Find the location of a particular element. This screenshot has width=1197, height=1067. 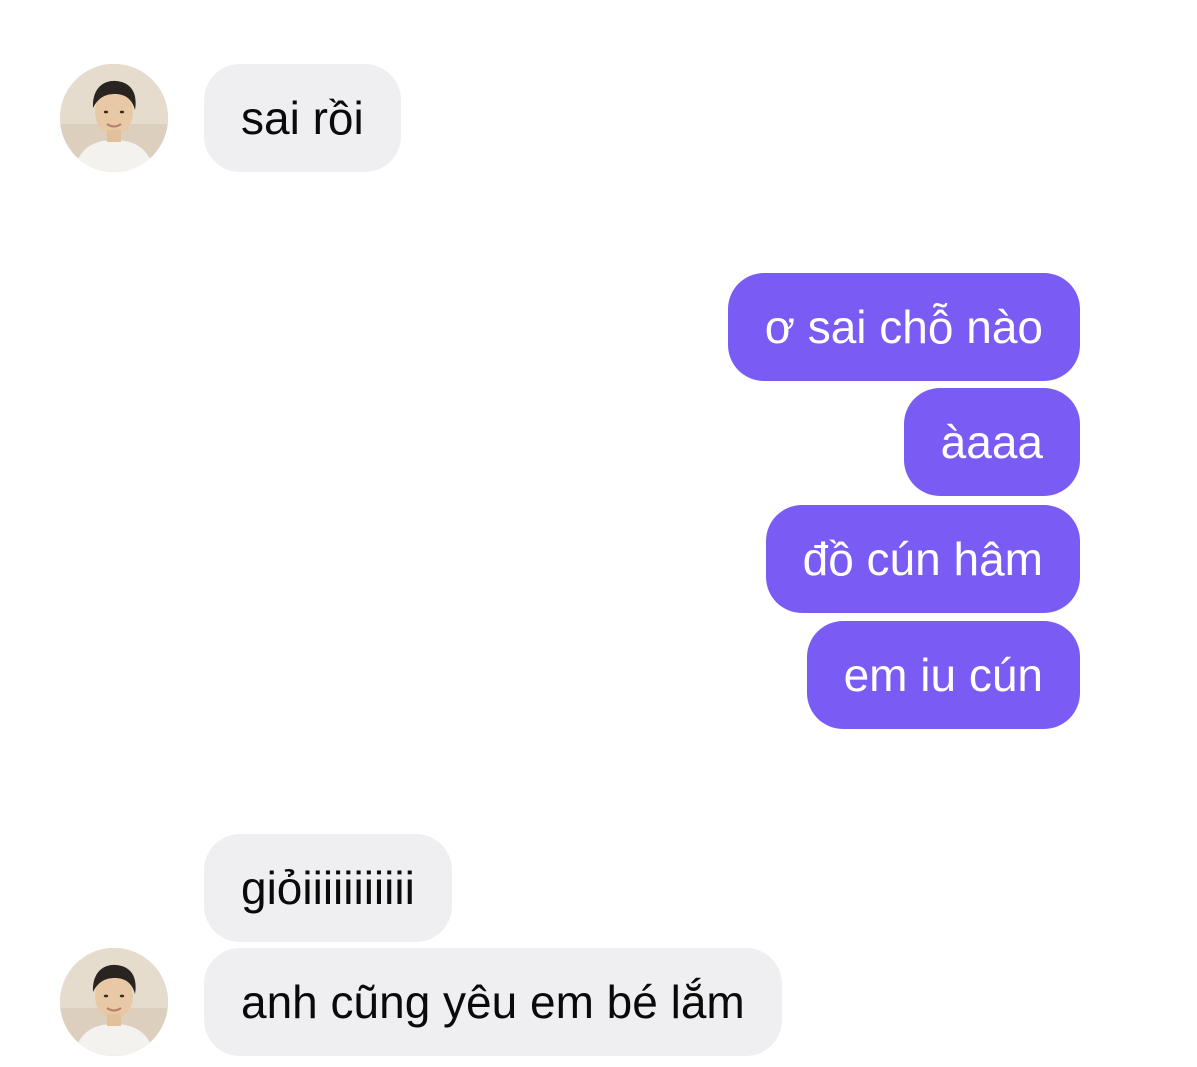

message-text: giỏiiiiiiiiiii is located at coordinates (328, 888).